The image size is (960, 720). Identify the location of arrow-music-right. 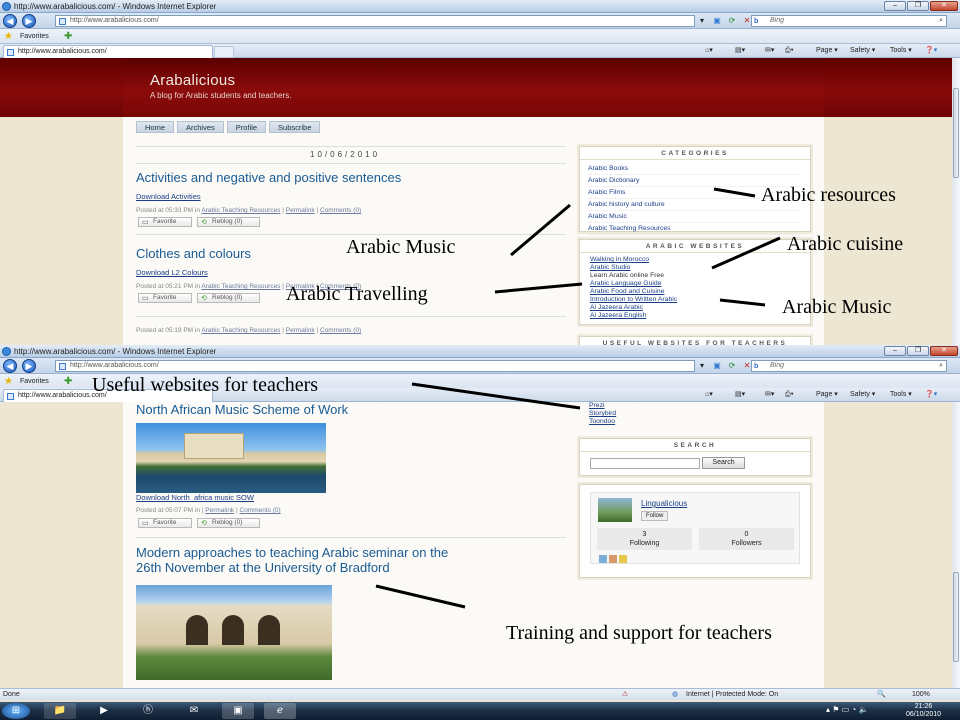
(742, 302).